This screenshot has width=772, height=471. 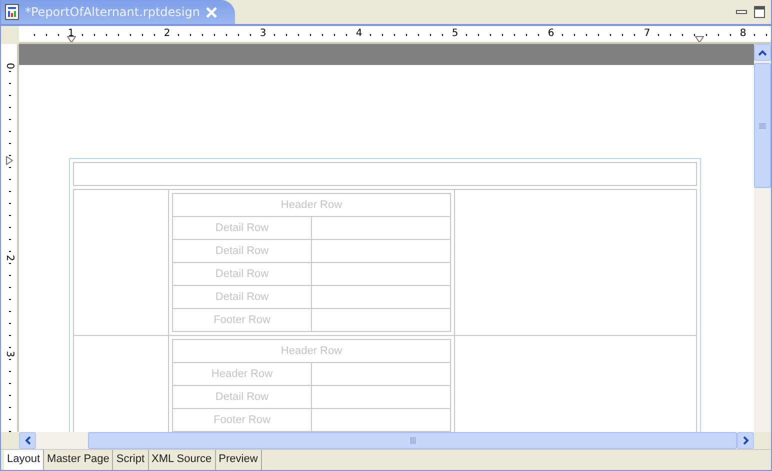 What do you see at coordinates (12, 12) in the screenshot?
I see `report-file-icon` at bounding box center [12, 12].